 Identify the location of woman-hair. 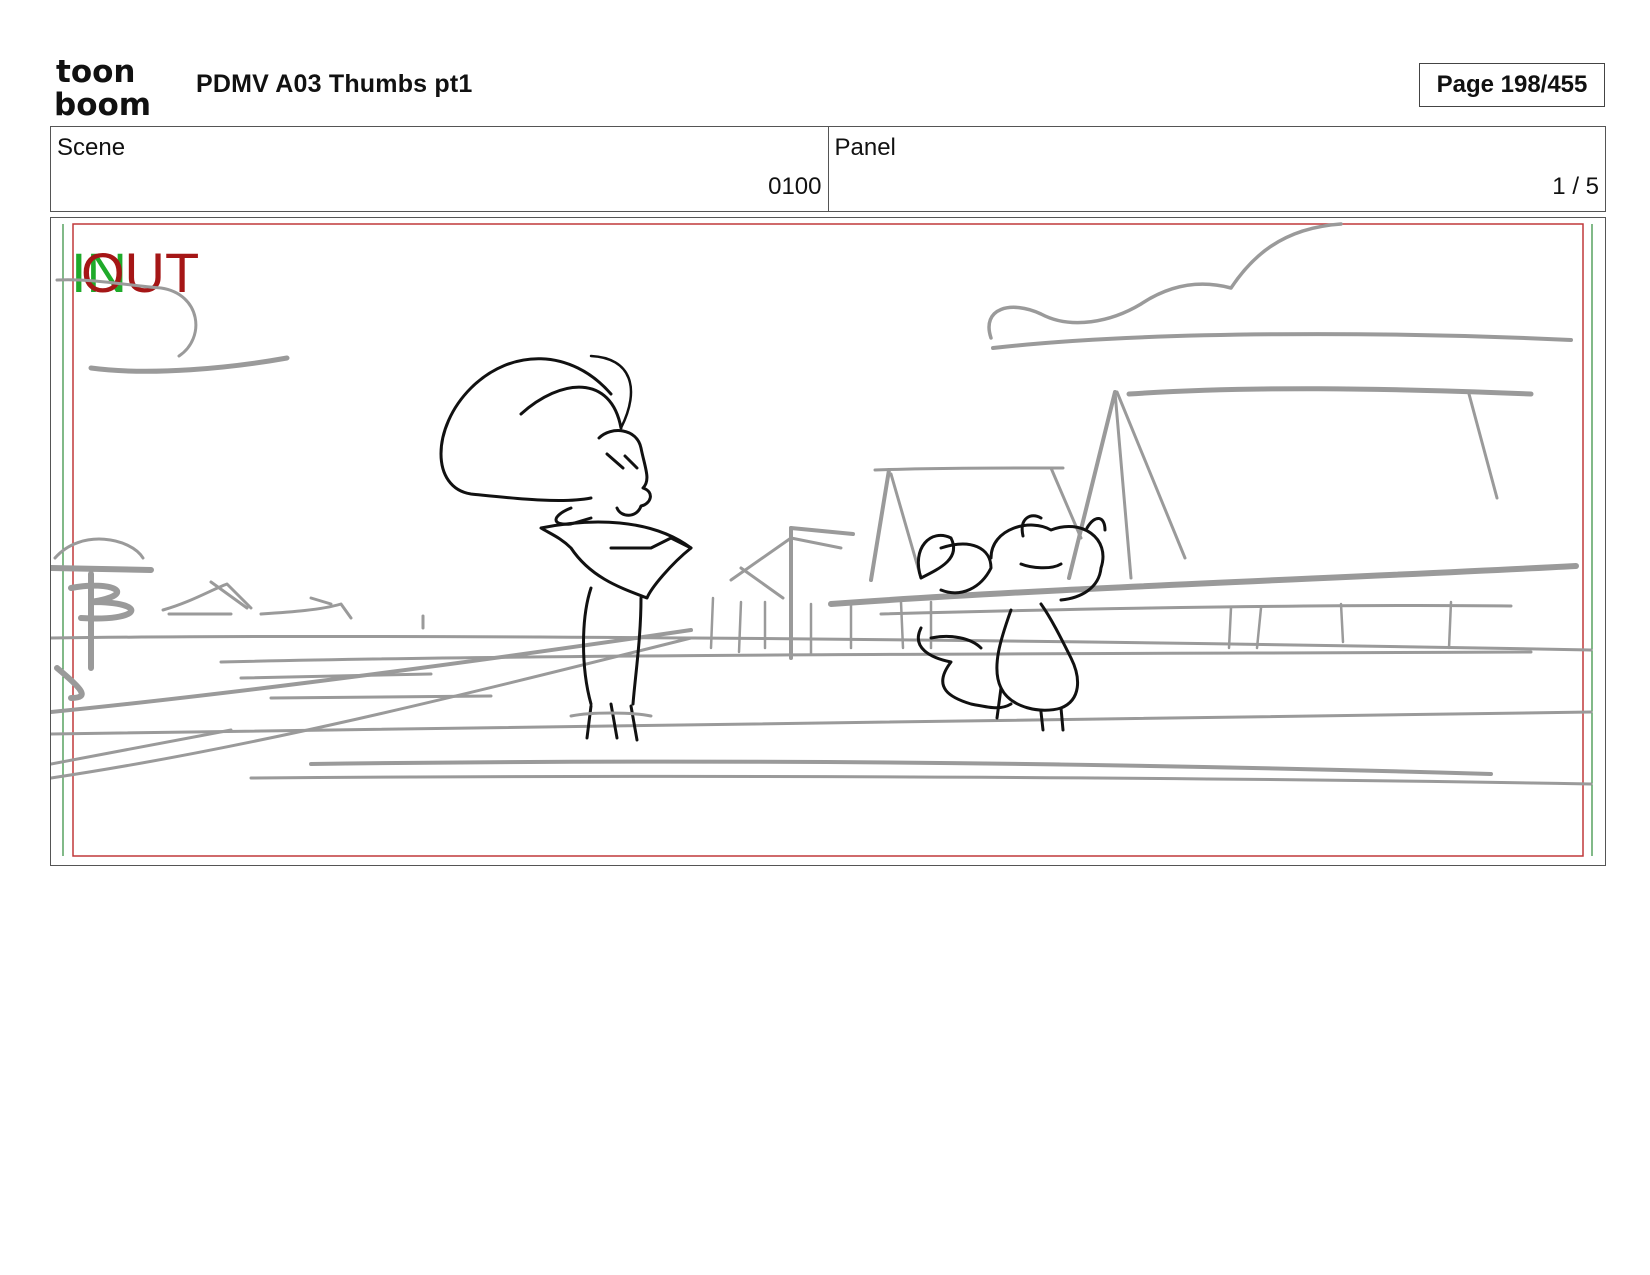
(526, 430).